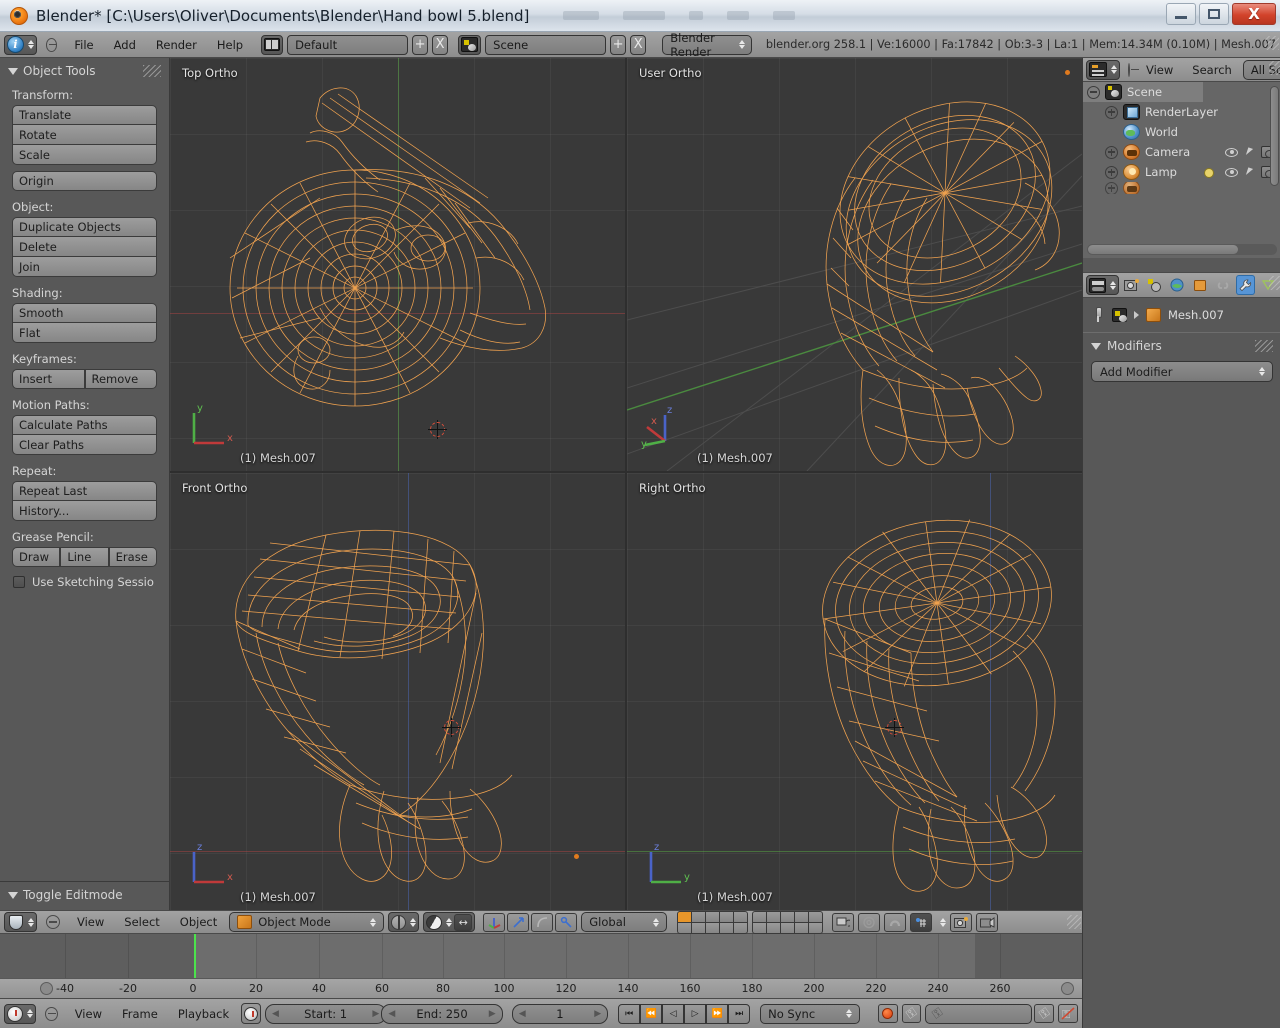  I want to click on minimize-button, so click(1181, 14).